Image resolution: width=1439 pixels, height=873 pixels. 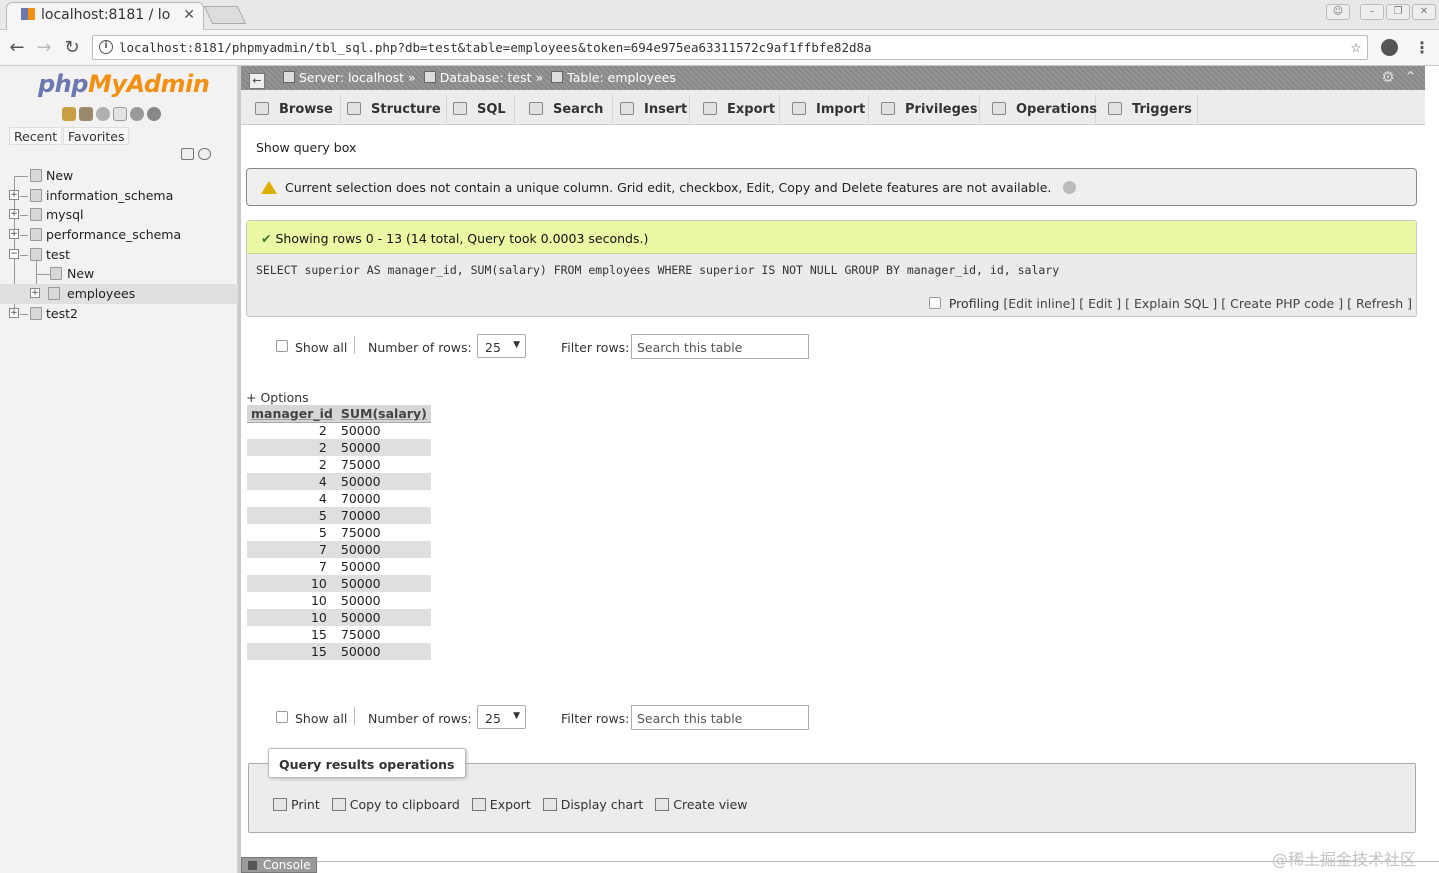 What do you see at coordinates (119, 215) in the screenshot?
I see `tree-item-mysql: + mysql` at bounding box center [119, 215].